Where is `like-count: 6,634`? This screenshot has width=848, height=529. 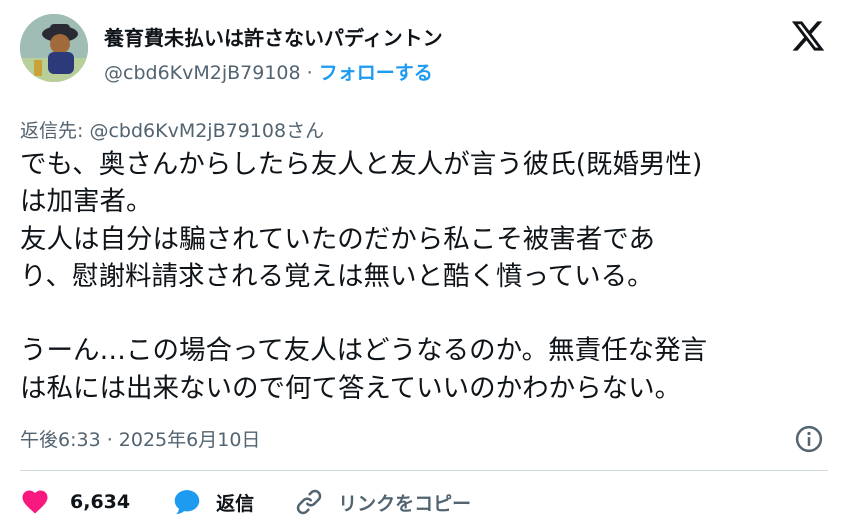
like-count: 6,634 is located at coordinates (100, 502).